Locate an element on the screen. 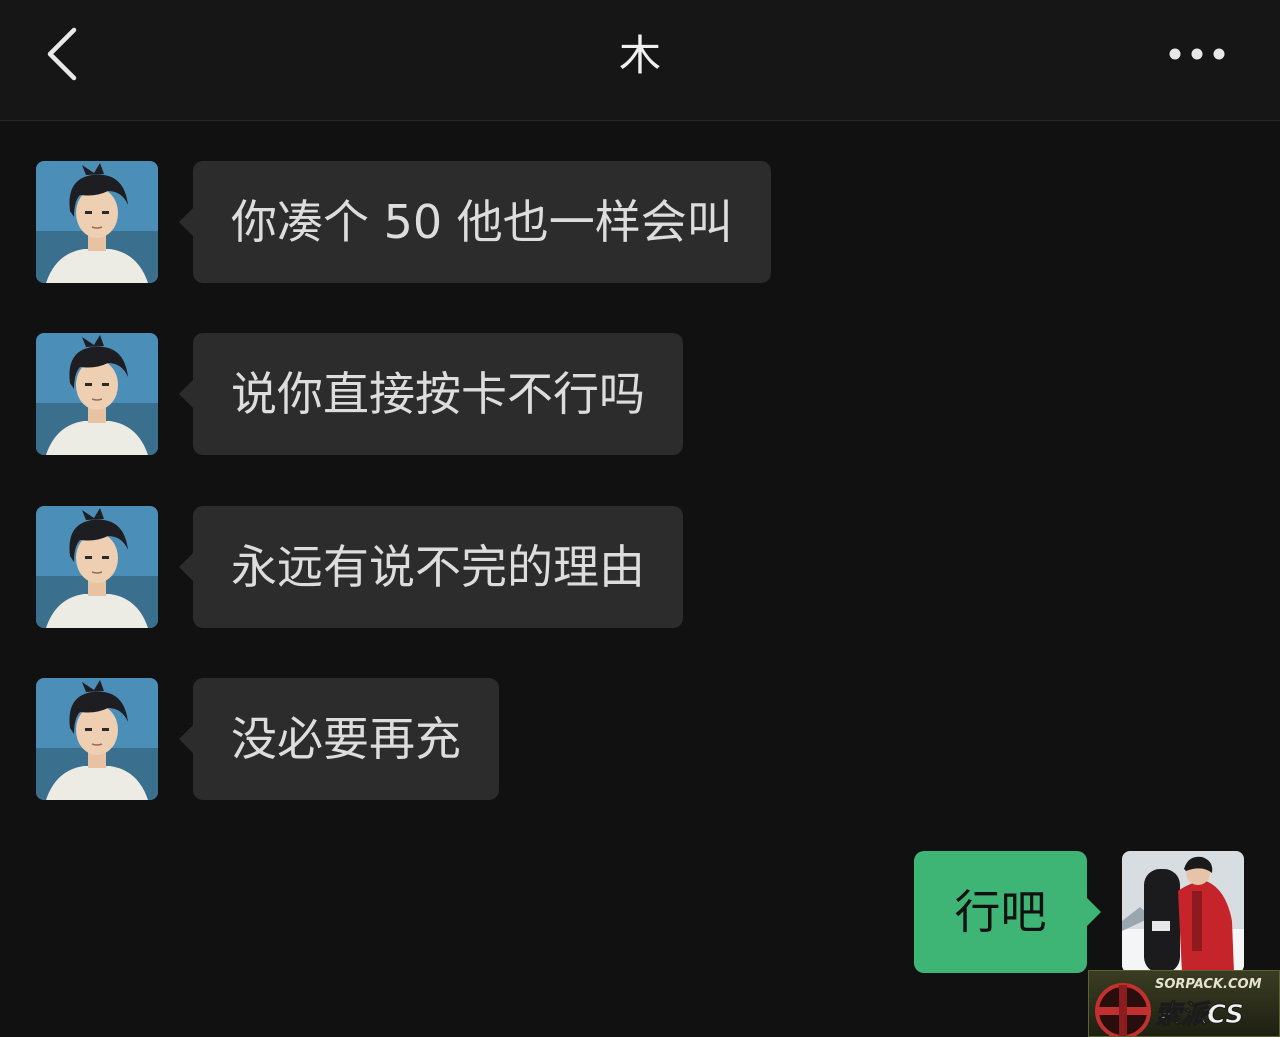  user-avatar is located at coordinates (1183, 912).